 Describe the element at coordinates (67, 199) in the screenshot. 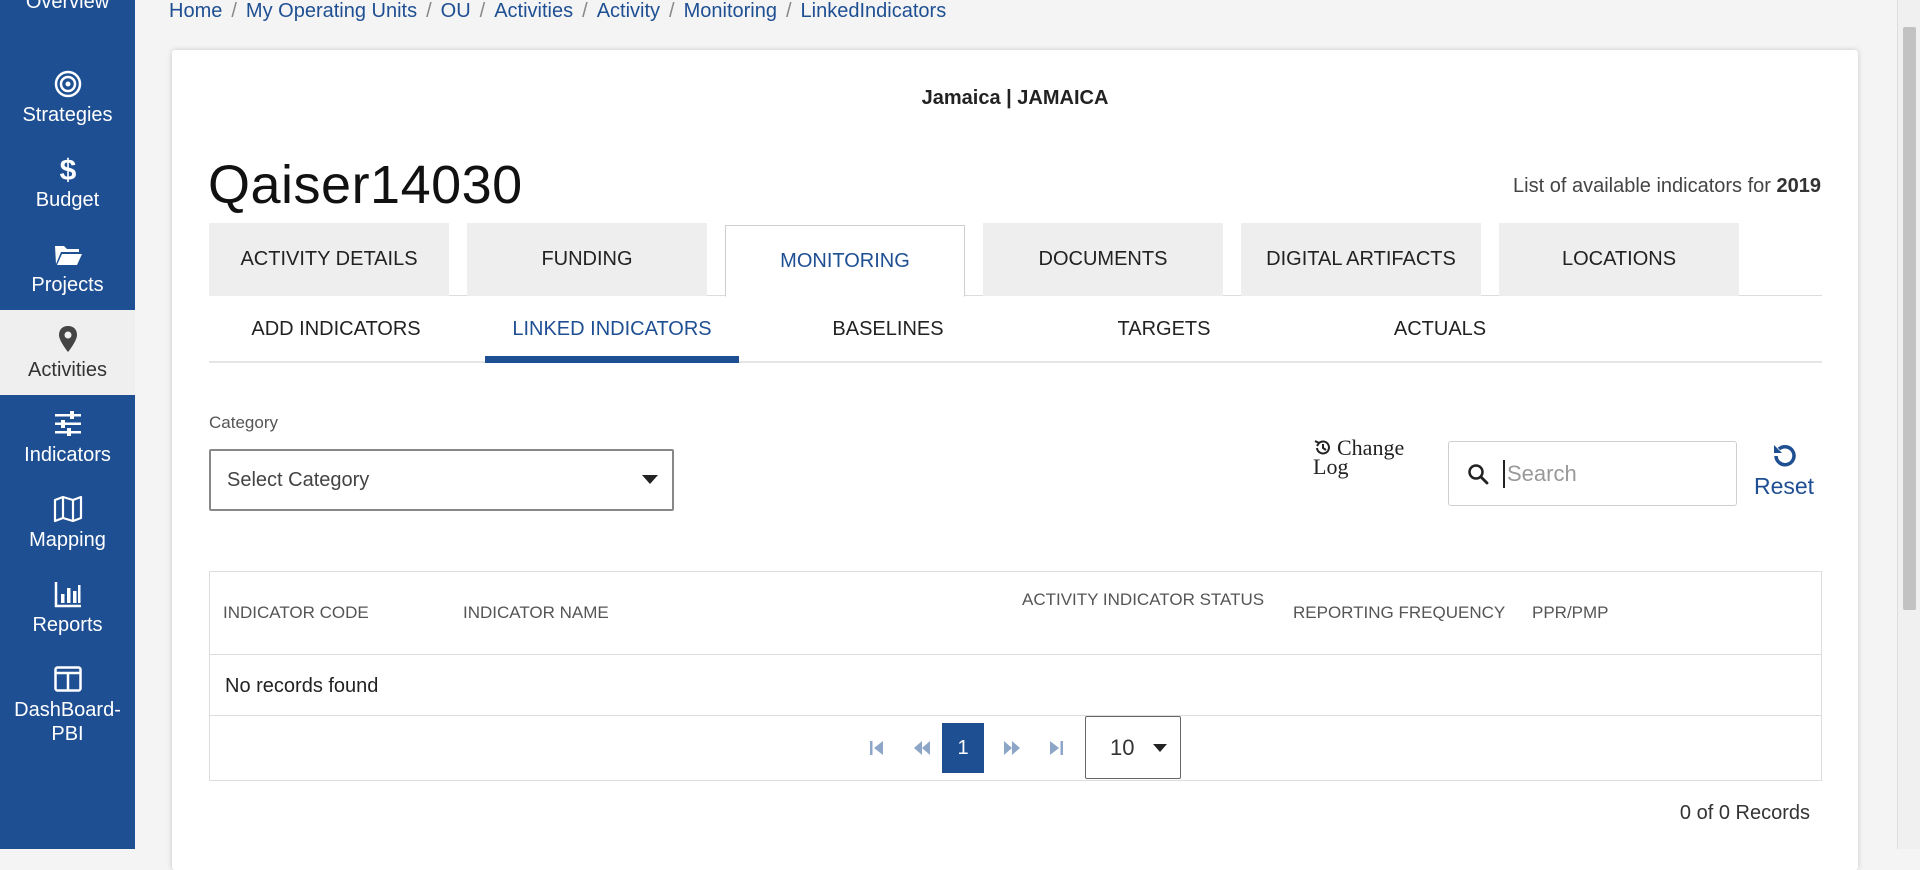

I see `sidebar-item-label: Budget` at that location.